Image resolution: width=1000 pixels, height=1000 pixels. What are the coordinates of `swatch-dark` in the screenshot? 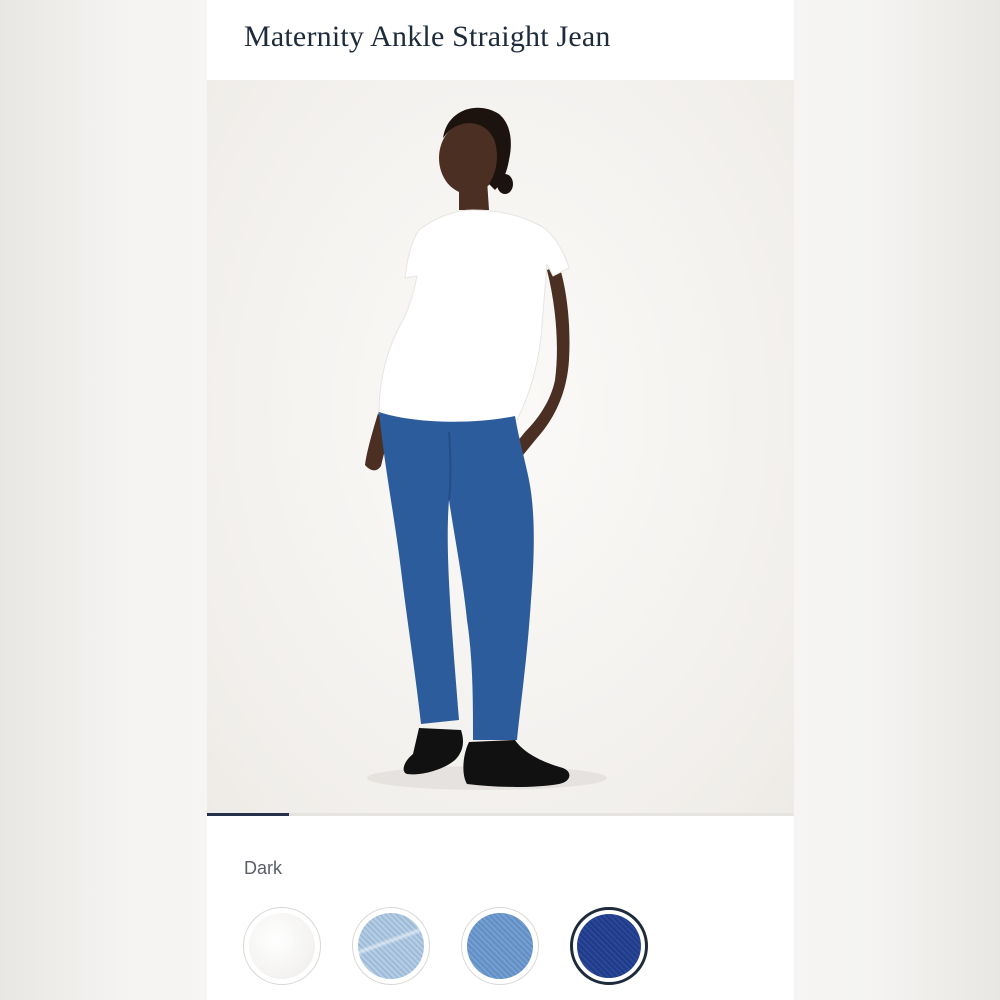 It's located at (609, 946).